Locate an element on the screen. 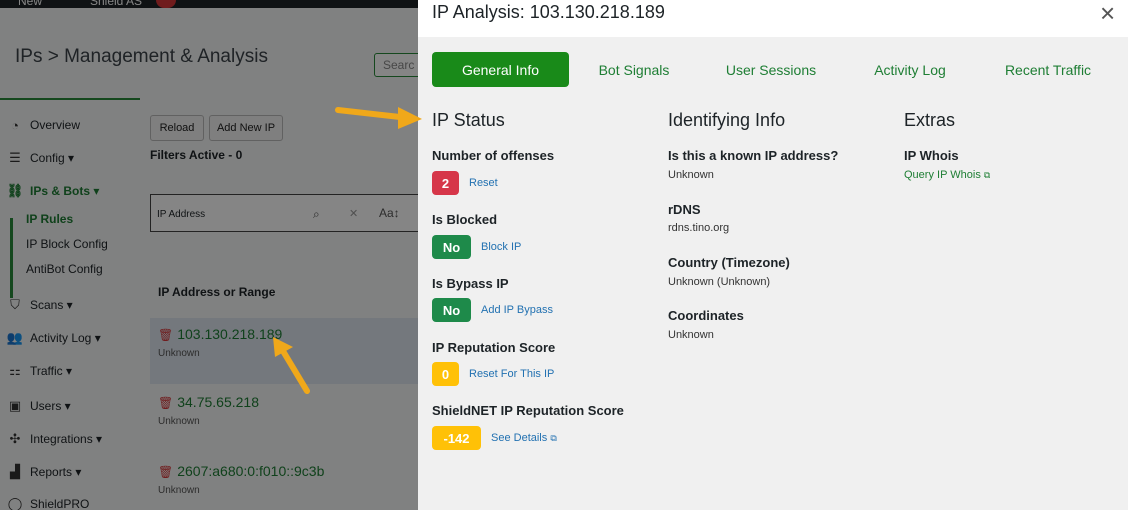 Image resolution: width=1128 pixels, height=510 pixels. identifying-info-heading: Identifying Info is located at coordinates (727, 120).